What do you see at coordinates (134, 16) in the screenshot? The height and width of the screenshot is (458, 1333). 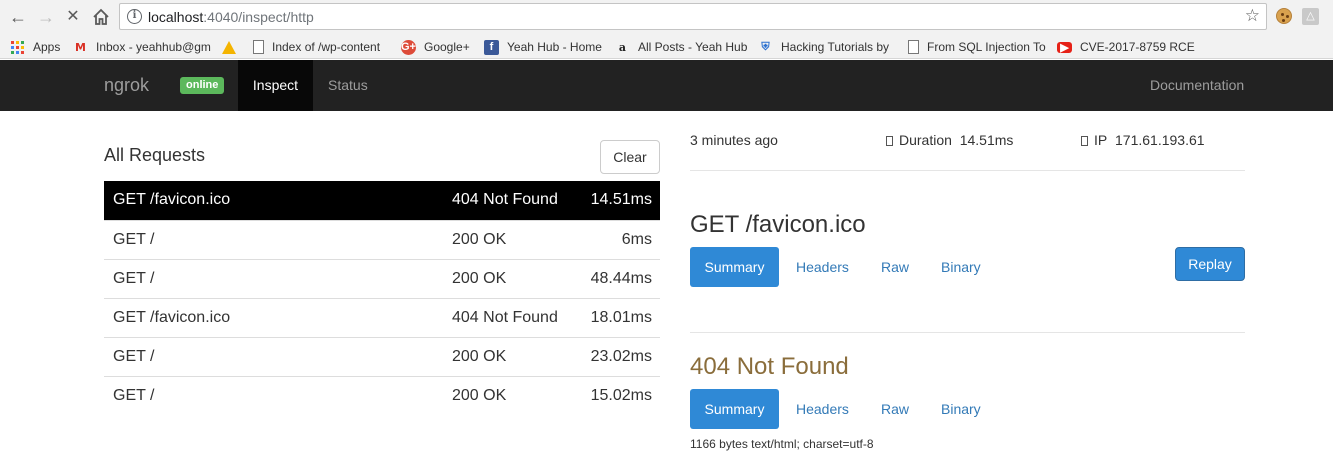 I see `info-icon: i` at bounding box center [134, 16].